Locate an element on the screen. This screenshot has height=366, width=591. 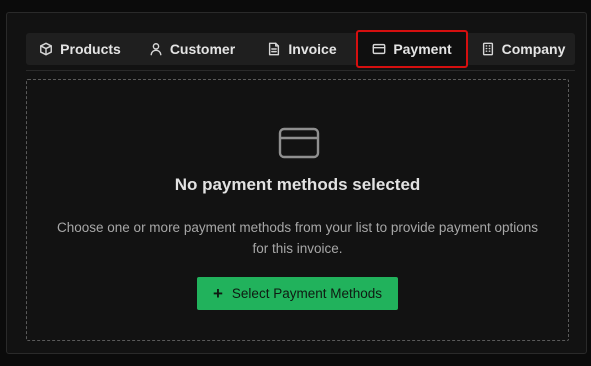
user-icon is located at coordinates (156, 49).